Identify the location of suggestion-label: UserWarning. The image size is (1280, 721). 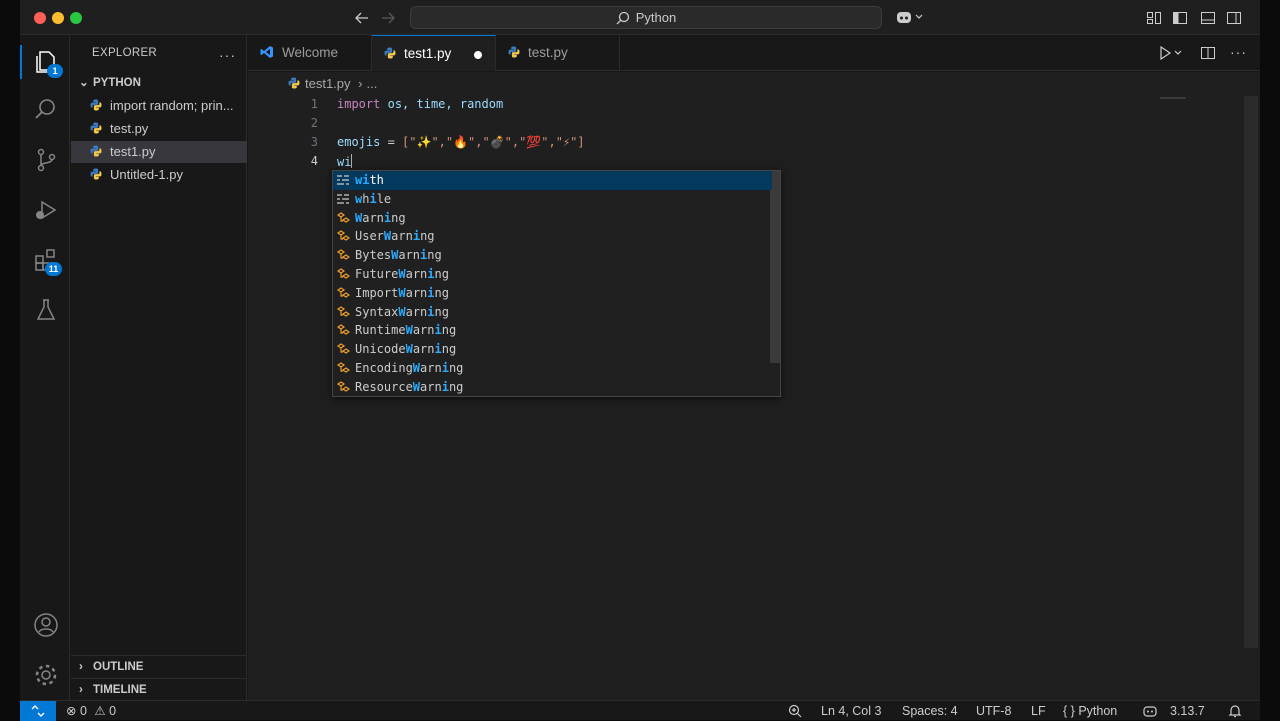
(395, 236).